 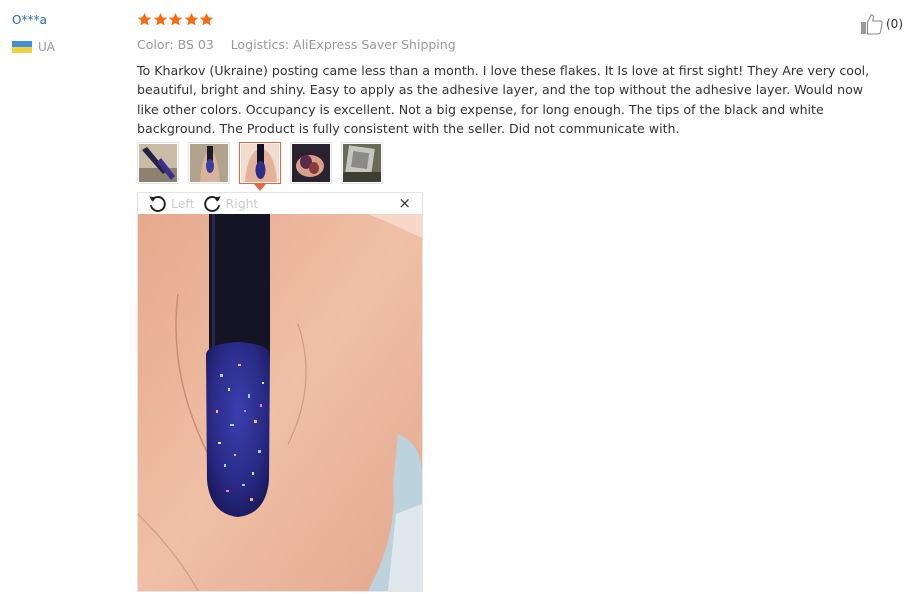 What do you see at coordinates (157, 204) in the screenshot?
I see `rotate-left-icon` at bounding box center [157, 204].